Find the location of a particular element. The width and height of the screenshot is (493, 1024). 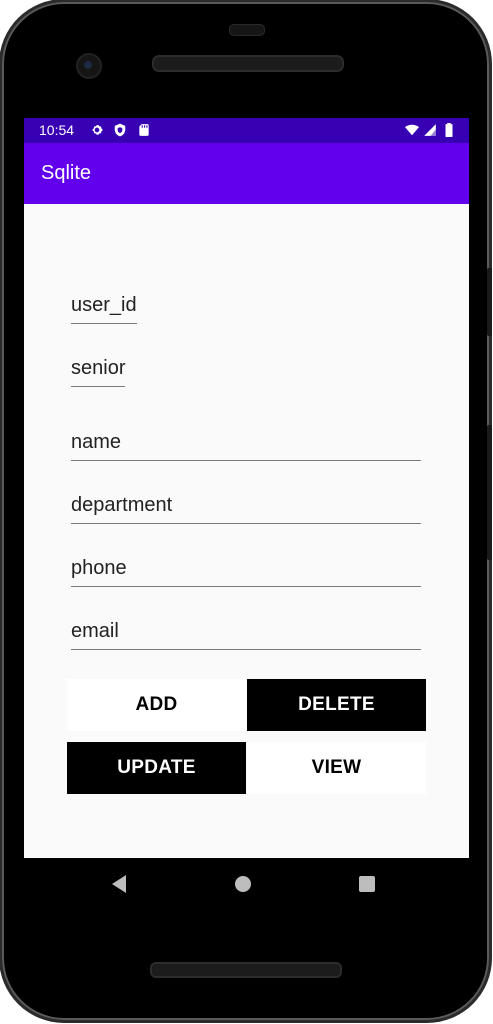

top-speaker is located at coordinates (248, 63).